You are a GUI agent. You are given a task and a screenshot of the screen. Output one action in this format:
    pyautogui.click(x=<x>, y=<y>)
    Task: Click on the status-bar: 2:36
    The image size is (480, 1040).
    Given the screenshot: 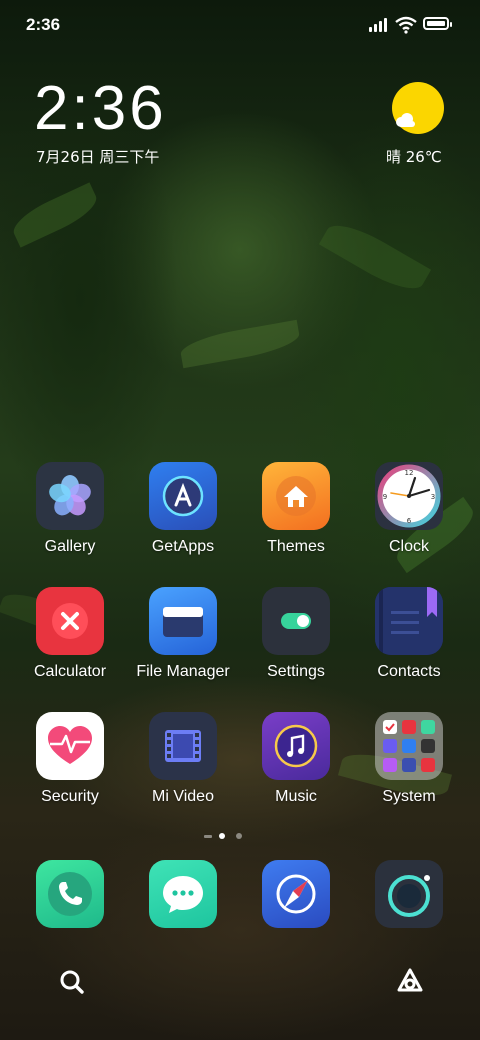 What is the action you would take?
    pyautogui.click(x=240, y=25)
    